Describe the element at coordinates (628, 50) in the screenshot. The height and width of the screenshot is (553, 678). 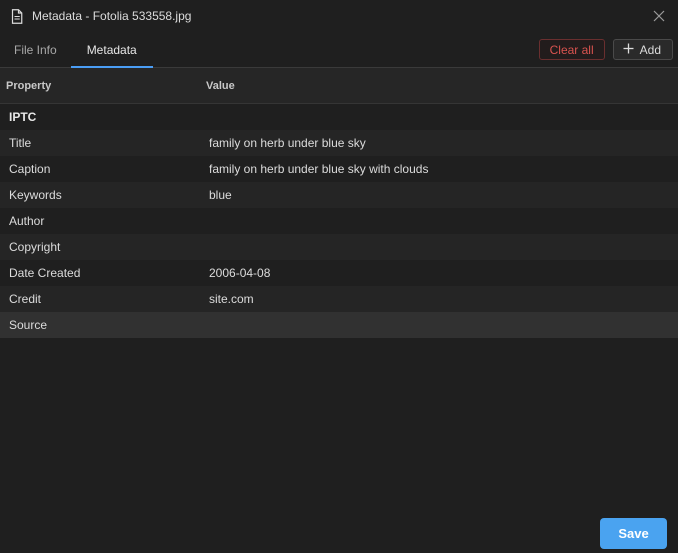
I see `plus-icon` at that location.